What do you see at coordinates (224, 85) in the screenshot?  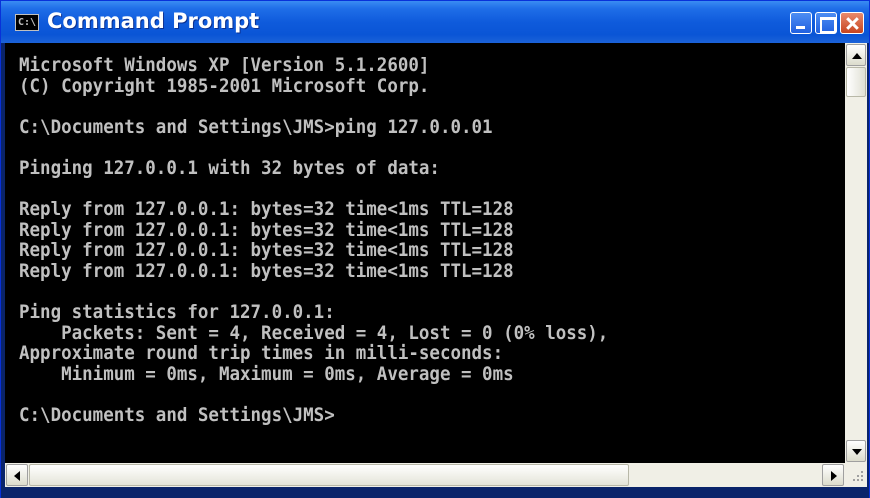 I see `console-line: (C) Copyright 1985-2001 Microsoft Corp.` at bounding box center [224, 85].